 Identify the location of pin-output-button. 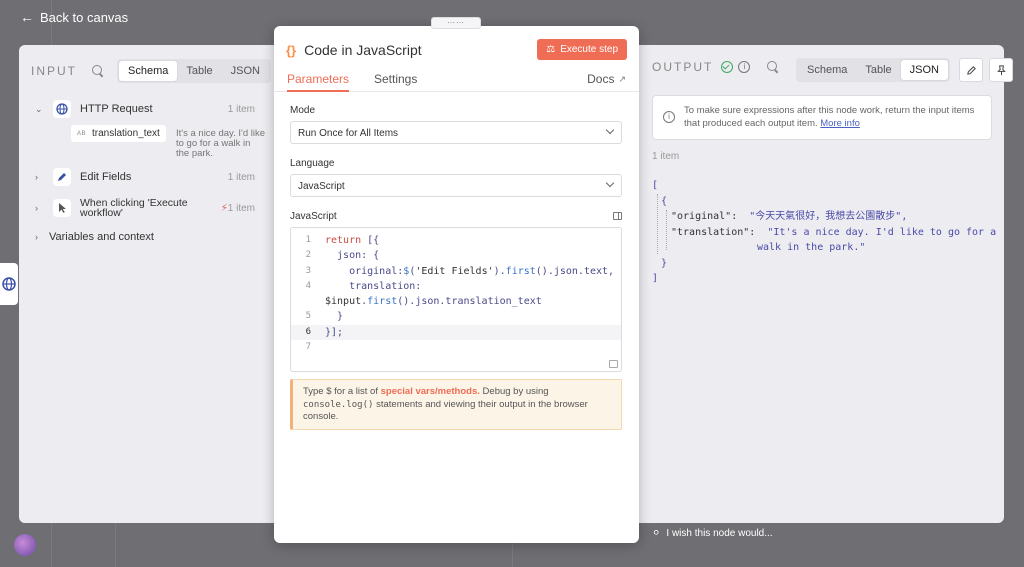
(1001, 70).